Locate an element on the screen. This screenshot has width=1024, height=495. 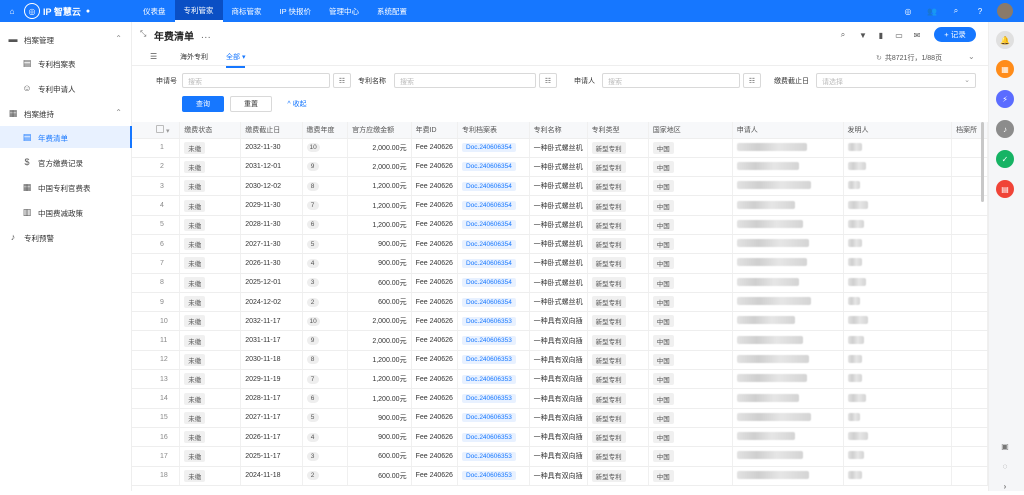
collapse-button: ^ 收起 is located at coordinates (297, 104).